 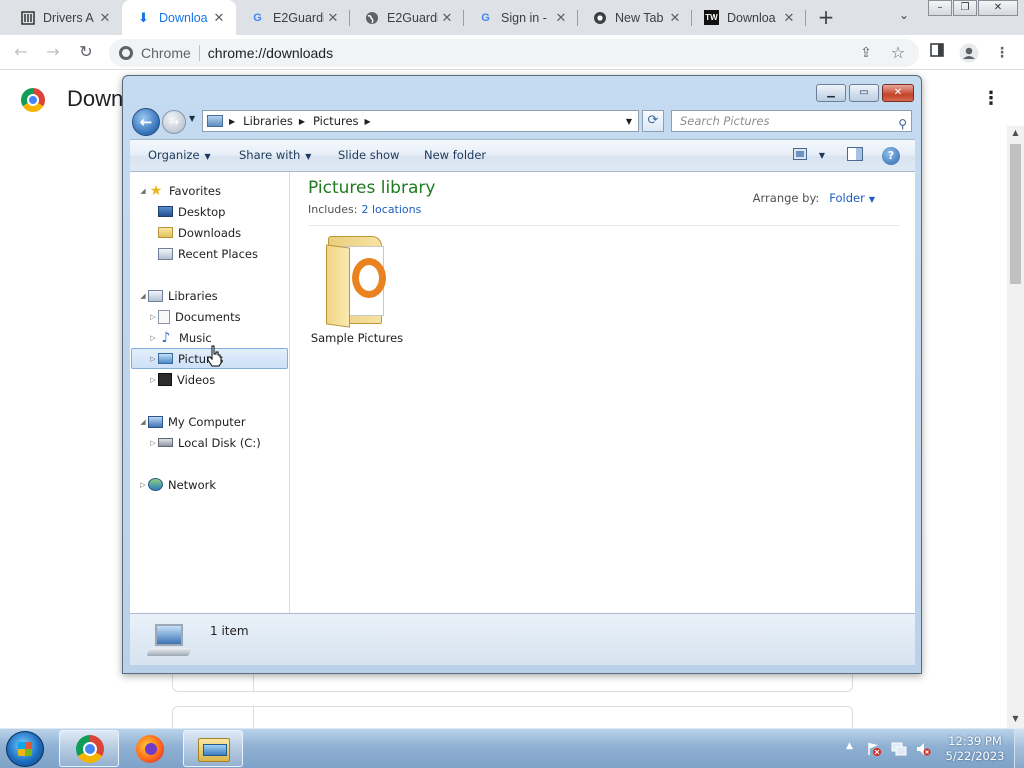 What do you see at coordinates (165, 232) in the screenshot?
I see `downloads-folder-icon` at bounding box center [165, 232].